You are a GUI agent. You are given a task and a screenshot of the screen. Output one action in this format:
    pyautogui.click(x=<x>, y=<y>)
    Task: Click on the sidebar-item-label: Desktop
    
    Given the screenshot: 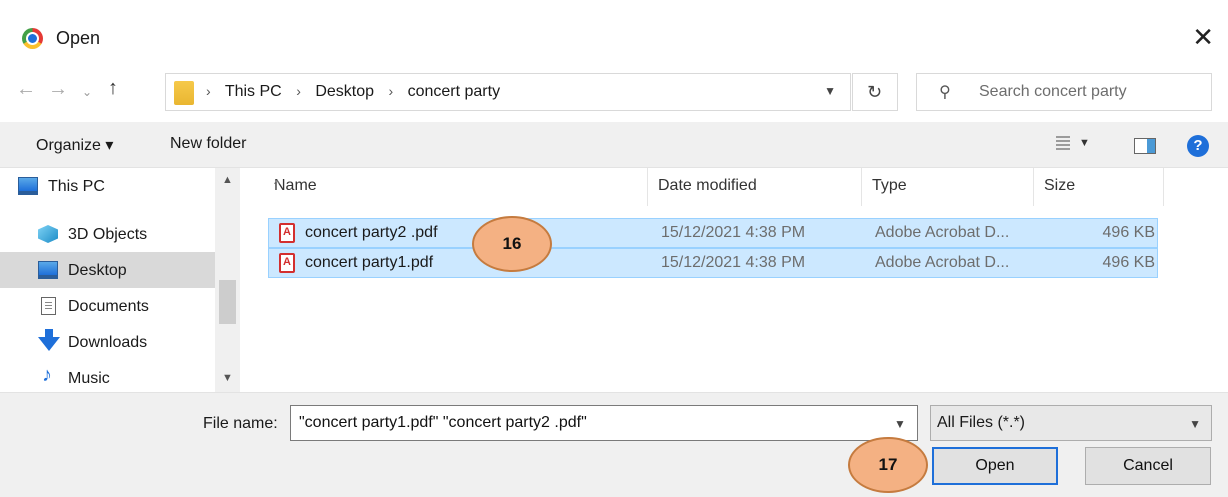 What is the action you would take?
    pyautogui.click(x=97, y=270)
    